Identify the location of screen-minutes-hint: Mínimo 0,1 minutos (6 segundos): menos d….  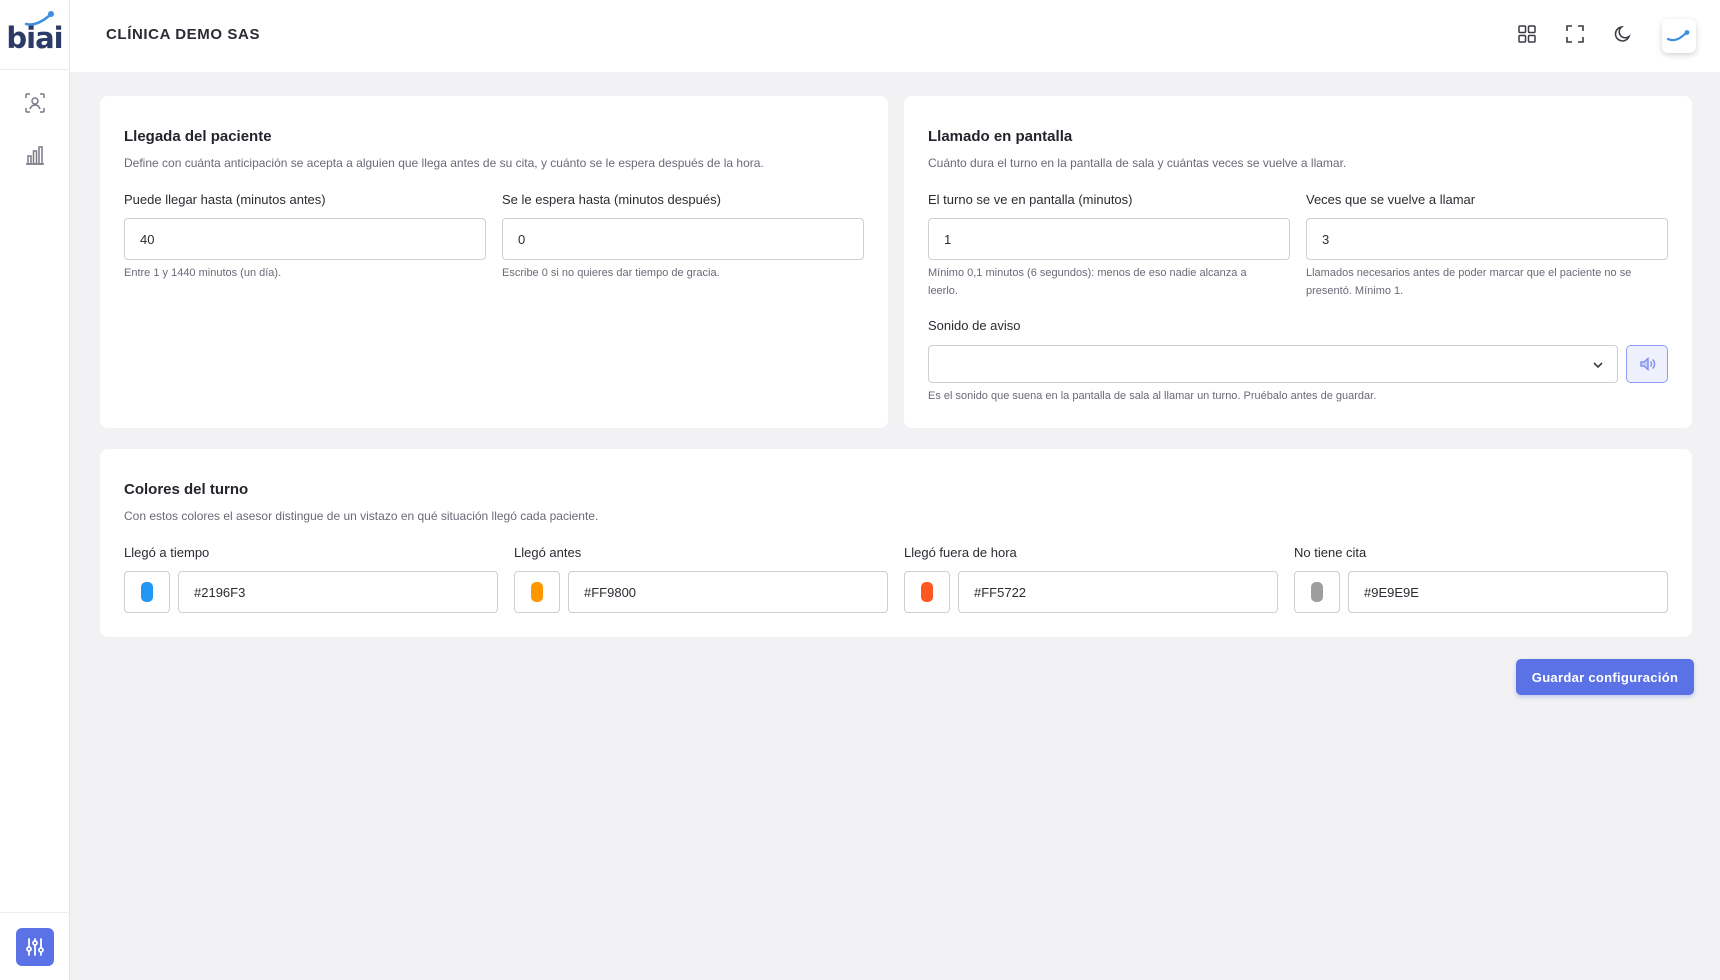
(1087, 282).